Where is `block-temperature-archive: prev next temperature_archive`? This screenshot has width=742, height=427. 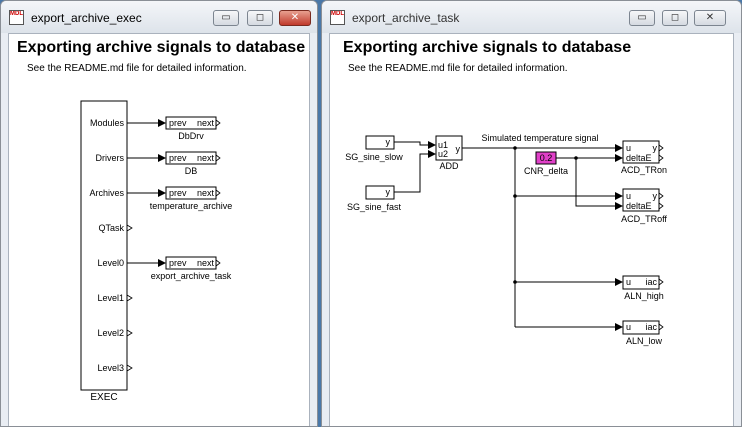
block-temperature-archive: prev next temperature_archive is located at coordinates (191, 198).